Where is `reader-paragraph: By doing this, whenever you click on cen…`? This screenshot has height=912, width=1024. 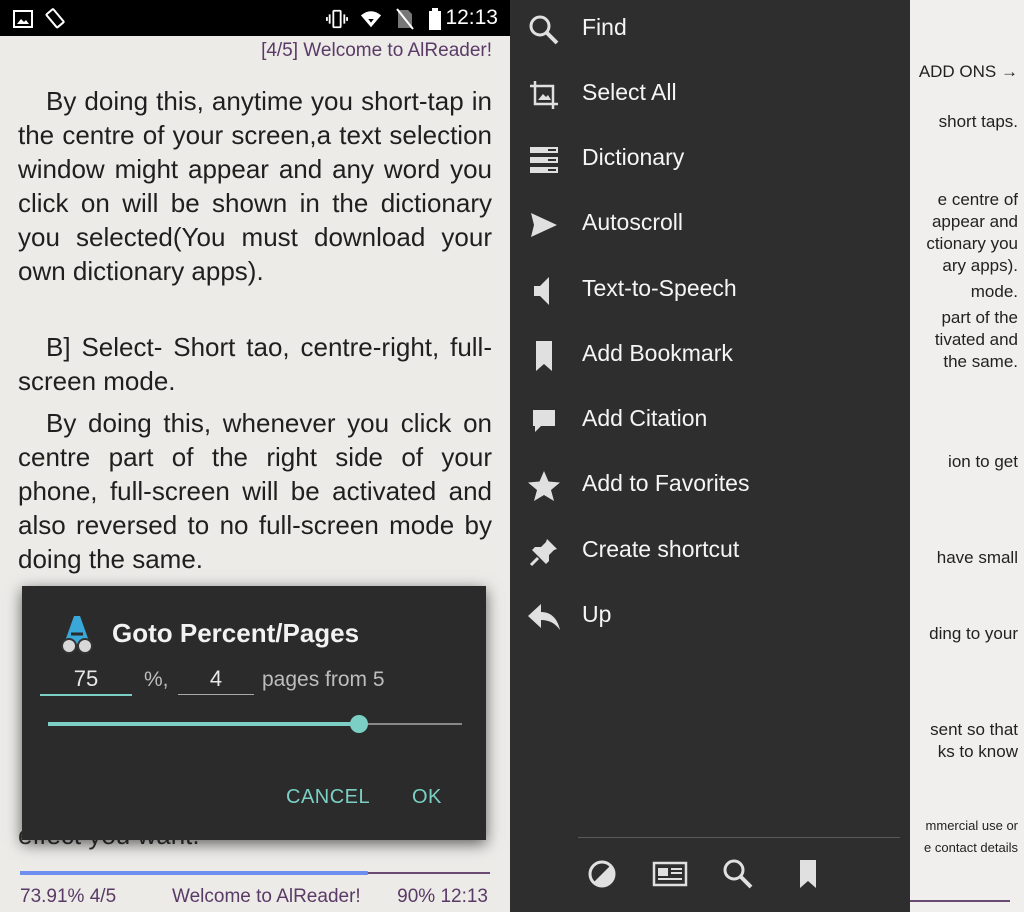
reader-paragraph: By doing this, whenever you click on cen… is located at coordinates (255, 491).